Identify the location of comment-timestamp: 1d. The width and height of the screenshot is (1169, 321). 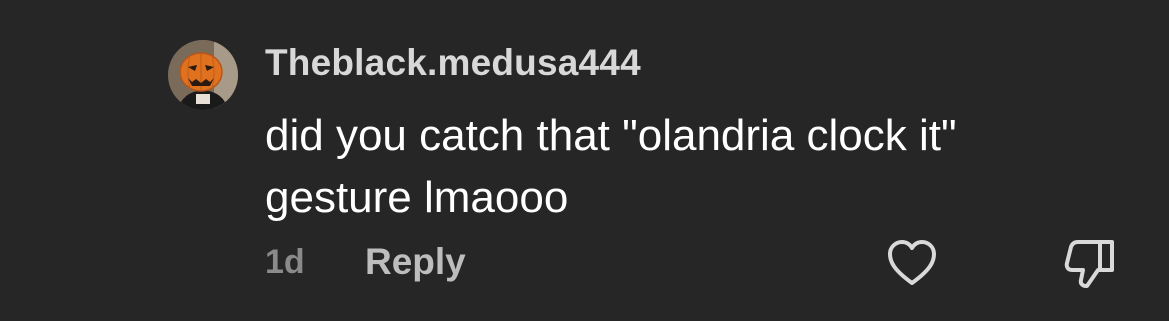
(285, 262).